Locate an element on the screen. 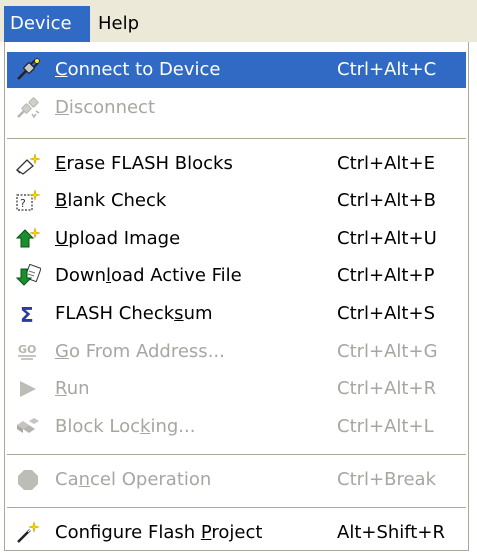  menu-item-shortcut: Ctrl+Alt+C is located at coordinates (387, 69).